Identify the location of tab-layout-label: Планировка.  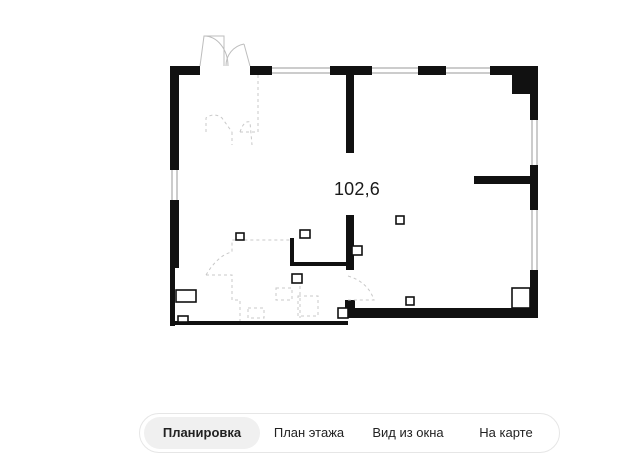
(202, 432).